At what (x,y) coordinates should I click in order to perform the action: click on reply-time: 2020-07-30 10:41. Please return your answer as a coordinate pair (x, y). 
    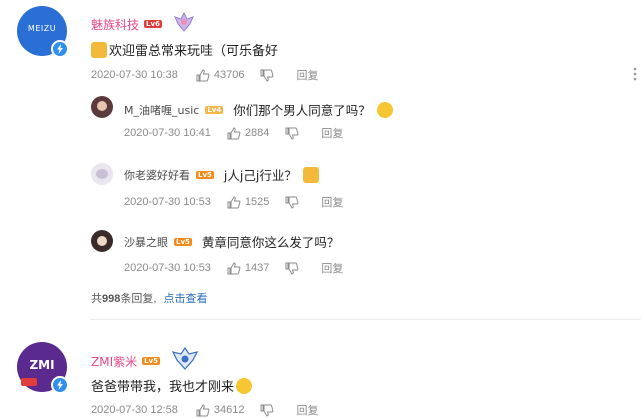
    Looking at the image, I should click on (167, 133).